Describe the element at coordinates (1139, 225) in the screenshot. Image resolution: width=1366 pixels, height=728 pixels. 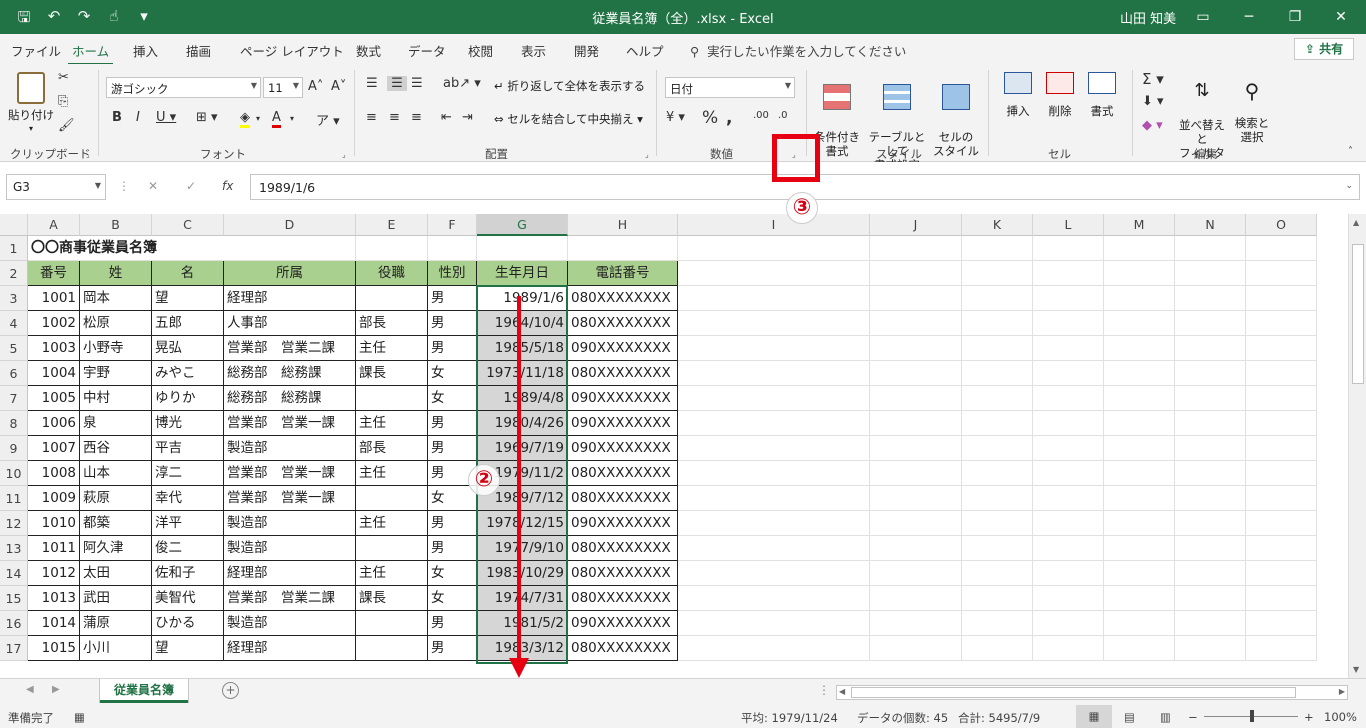
I see `column-header-m: M` at that location.